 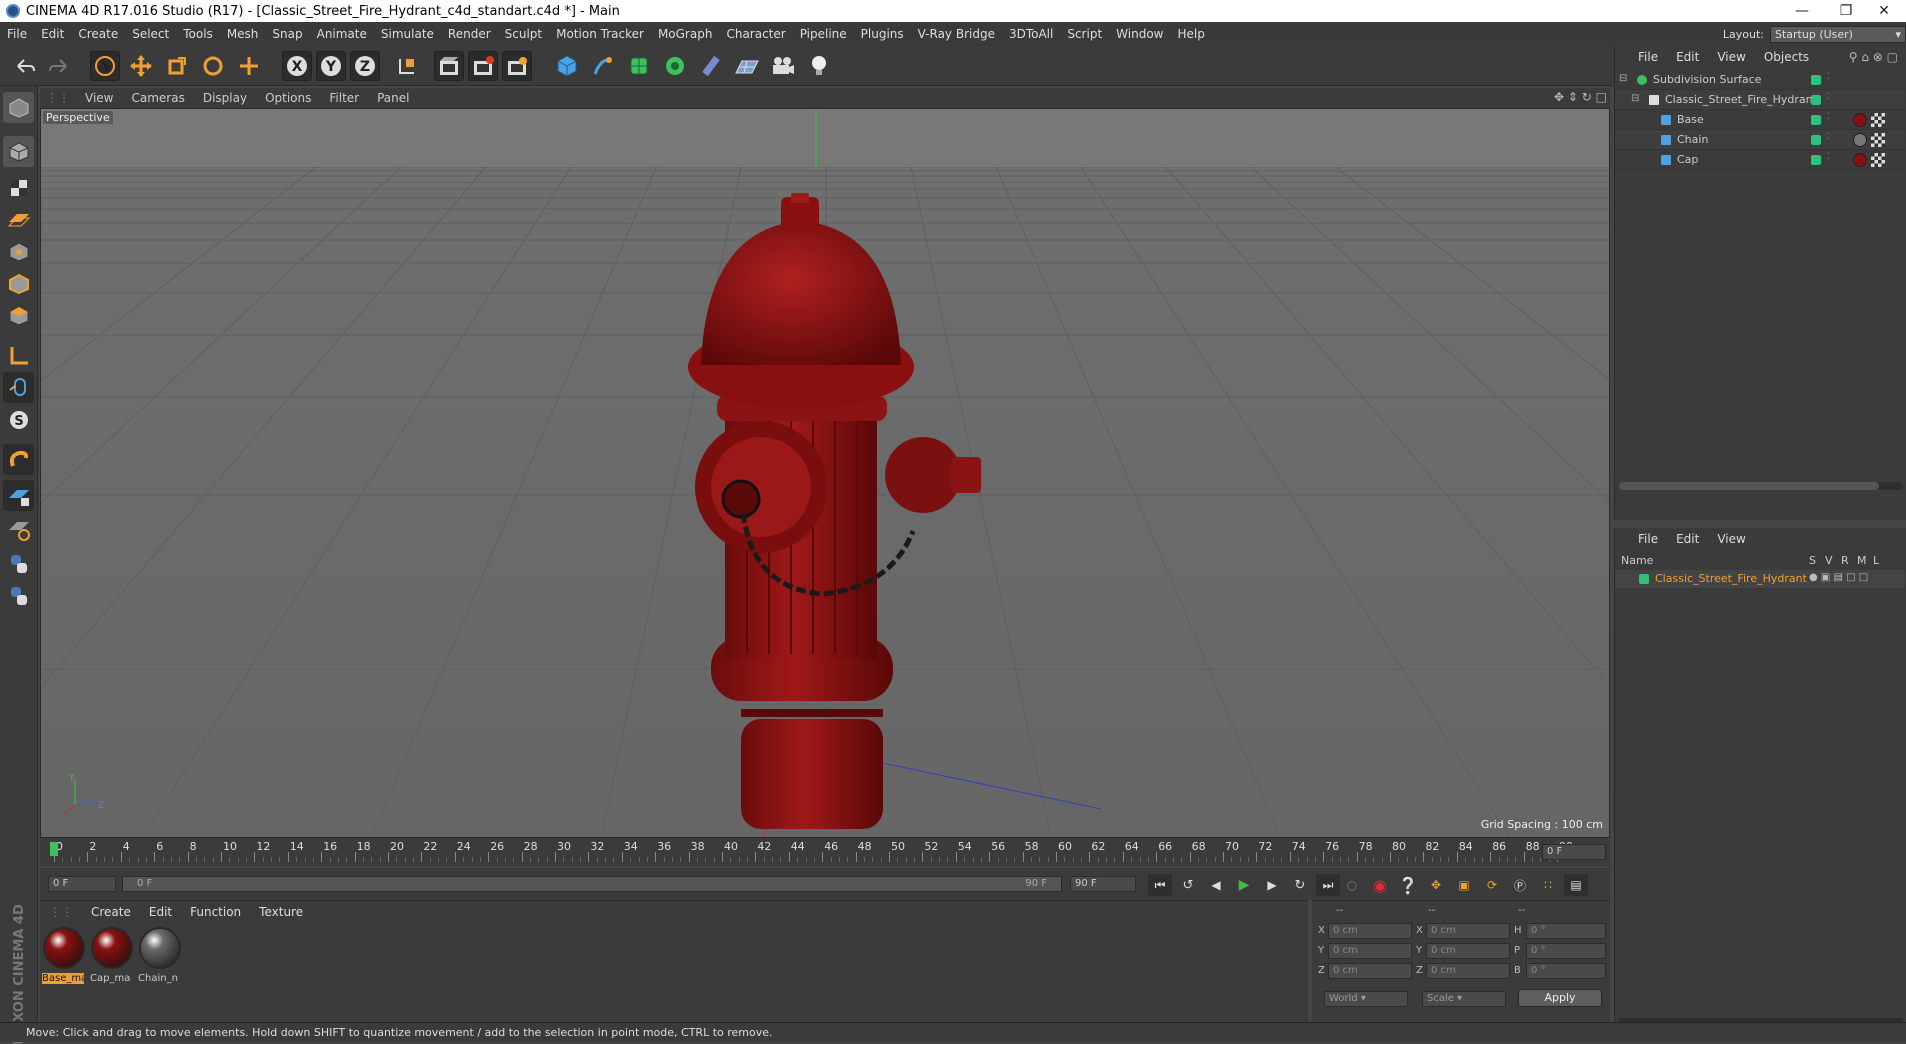 I want to click on menu-create: Create, so click(x=98, y=34).